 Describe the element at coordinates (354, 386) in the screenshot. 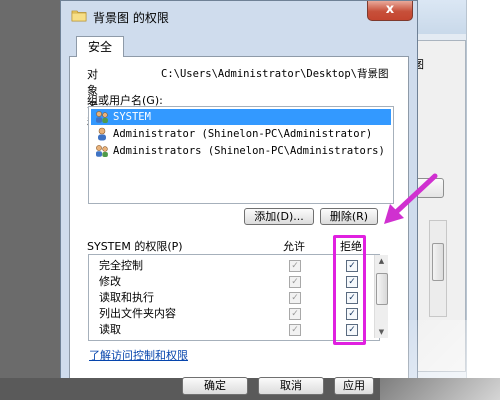

I see `apply-button: 应用` at that location.